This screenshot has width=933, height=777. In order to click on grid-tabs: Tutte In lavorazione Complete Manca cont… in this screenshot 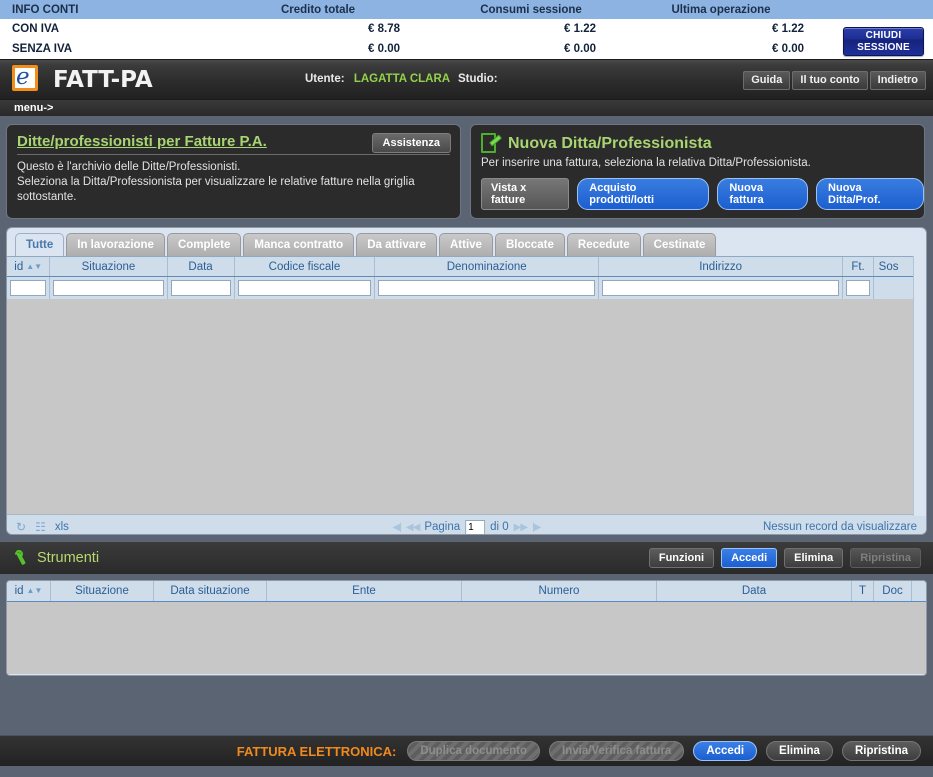, I will do `click(466, 242)`.